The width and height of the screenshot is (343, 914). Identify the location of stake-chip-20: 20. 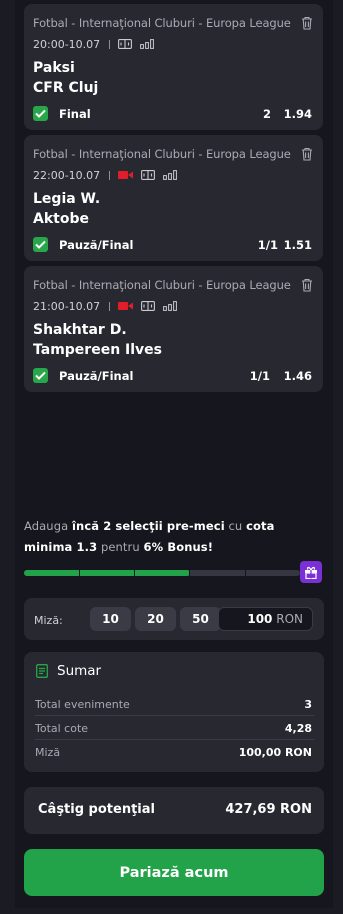
(155, 619).